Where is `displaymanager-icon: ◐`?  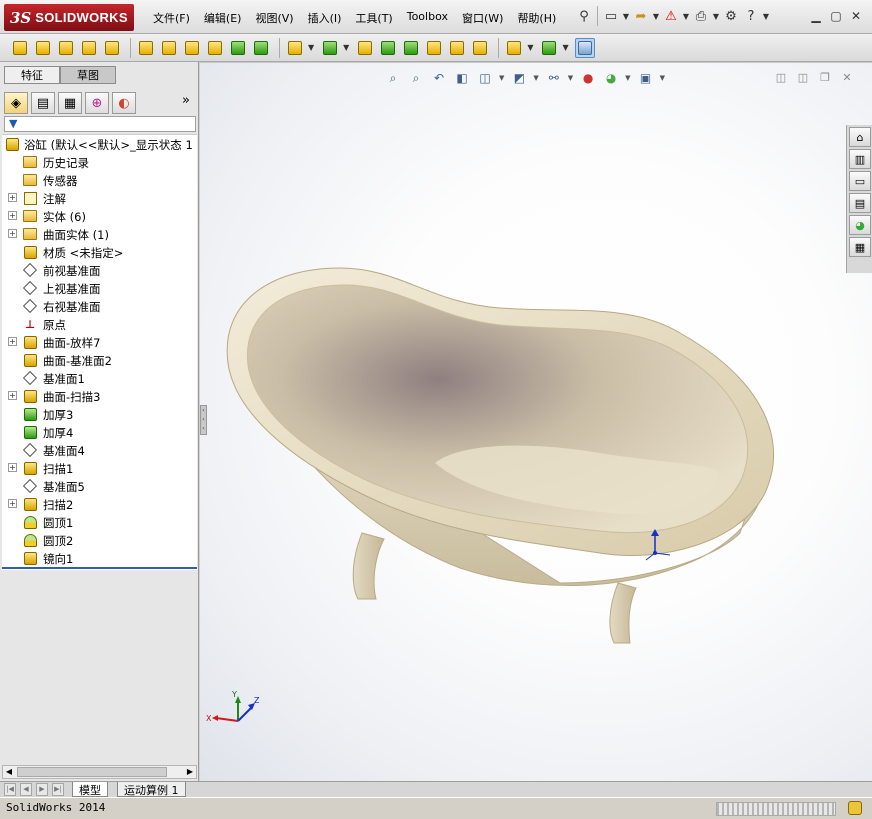
displaymanager-icon: ◐ is located at coordinates (124, 103).